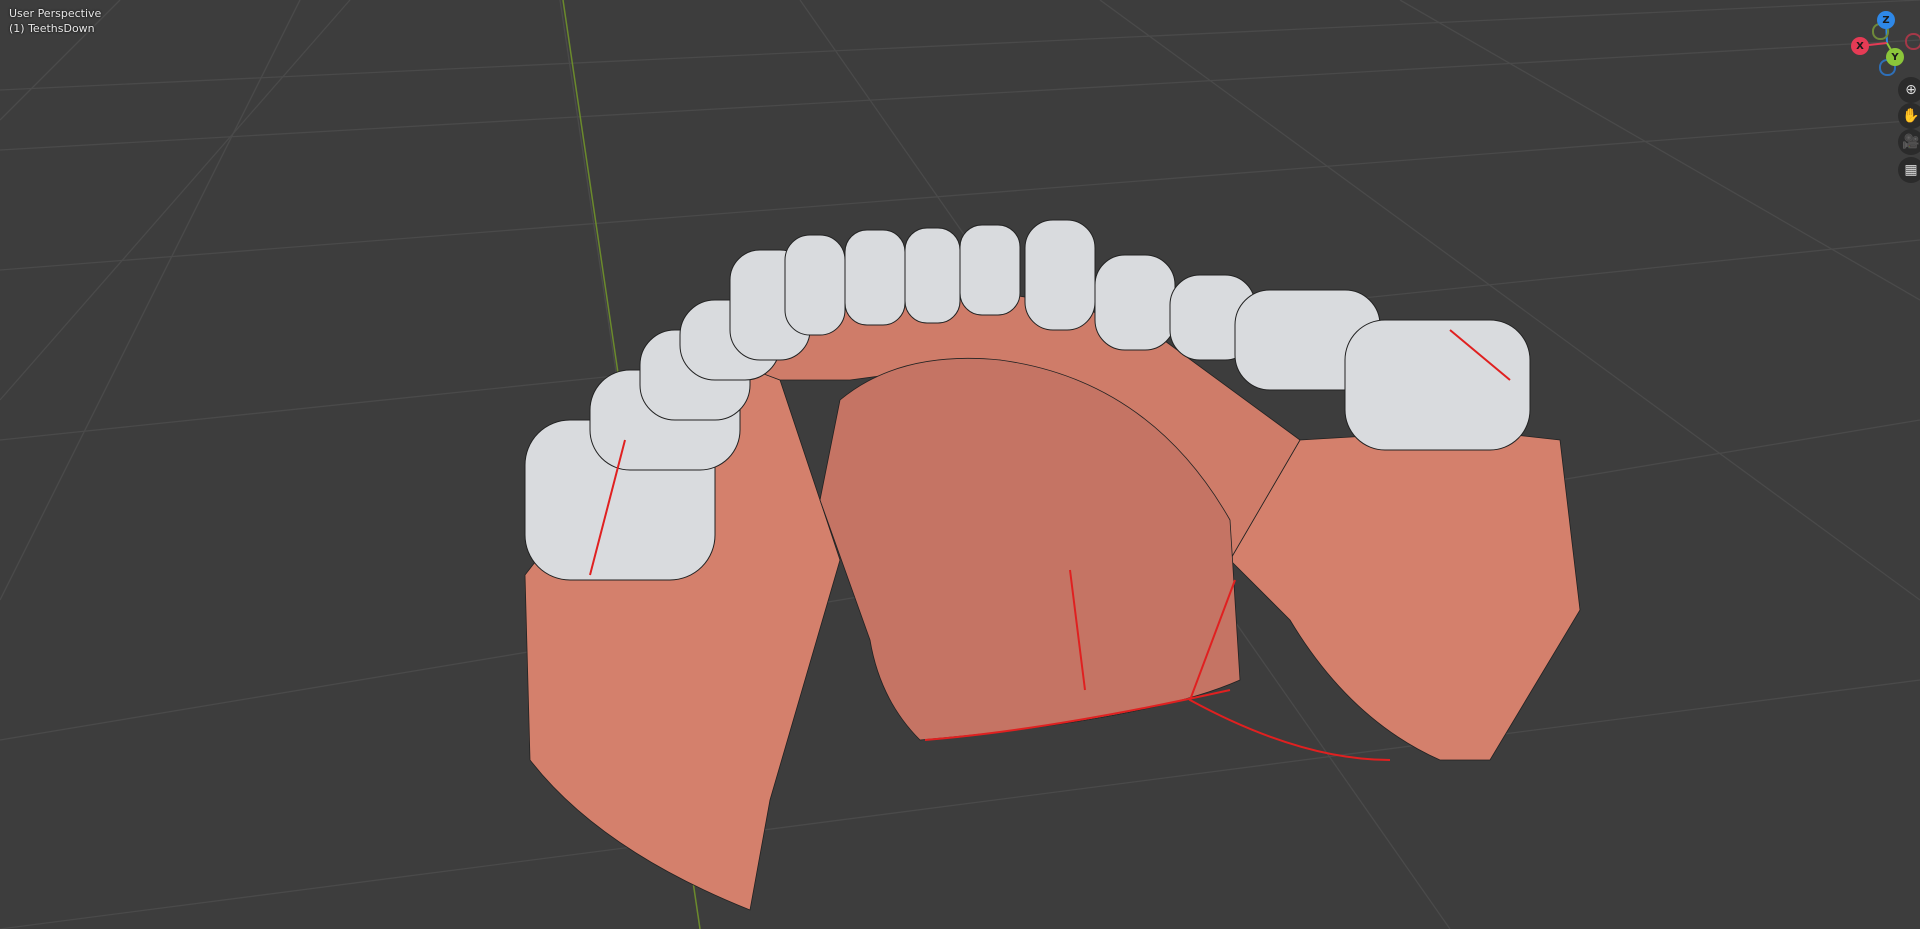 Image resolution: width=1920 pixels, height=929 pixels. What do you see at coordinates (1909, 116) in the screenshot?
I see `hand-pan-icon: ✋` at bounding box center [1909, 116].